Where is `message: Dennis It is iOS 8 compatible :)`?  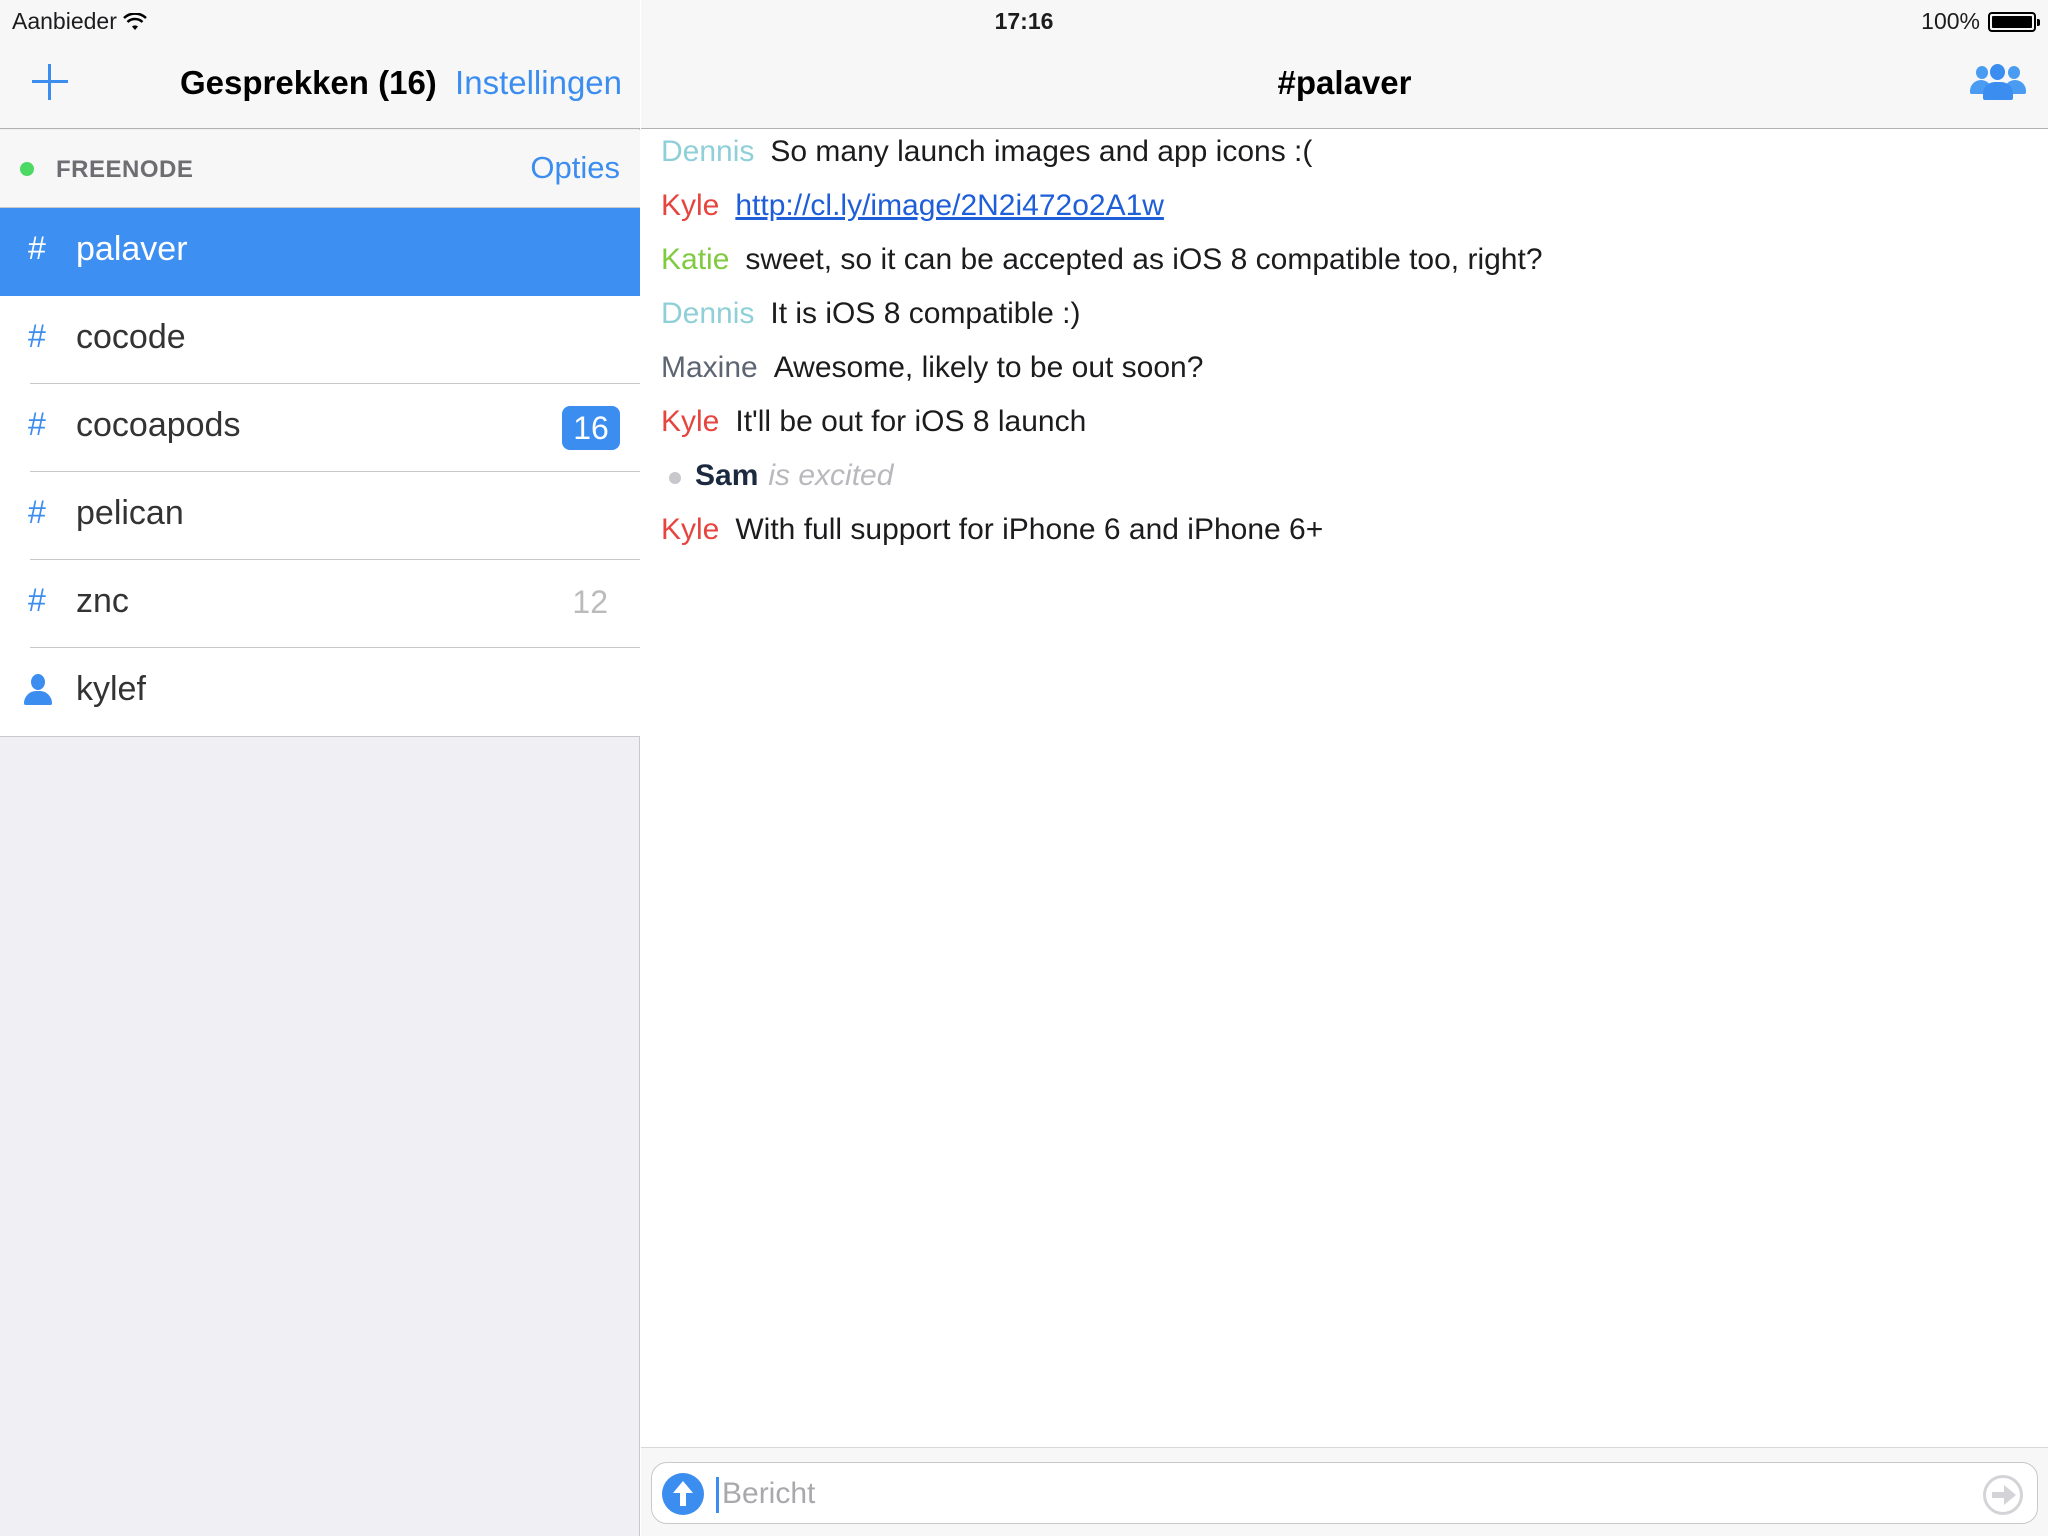
message: Dennis It is iOS 8 compatible :) is located at coordinates (1346, 322).